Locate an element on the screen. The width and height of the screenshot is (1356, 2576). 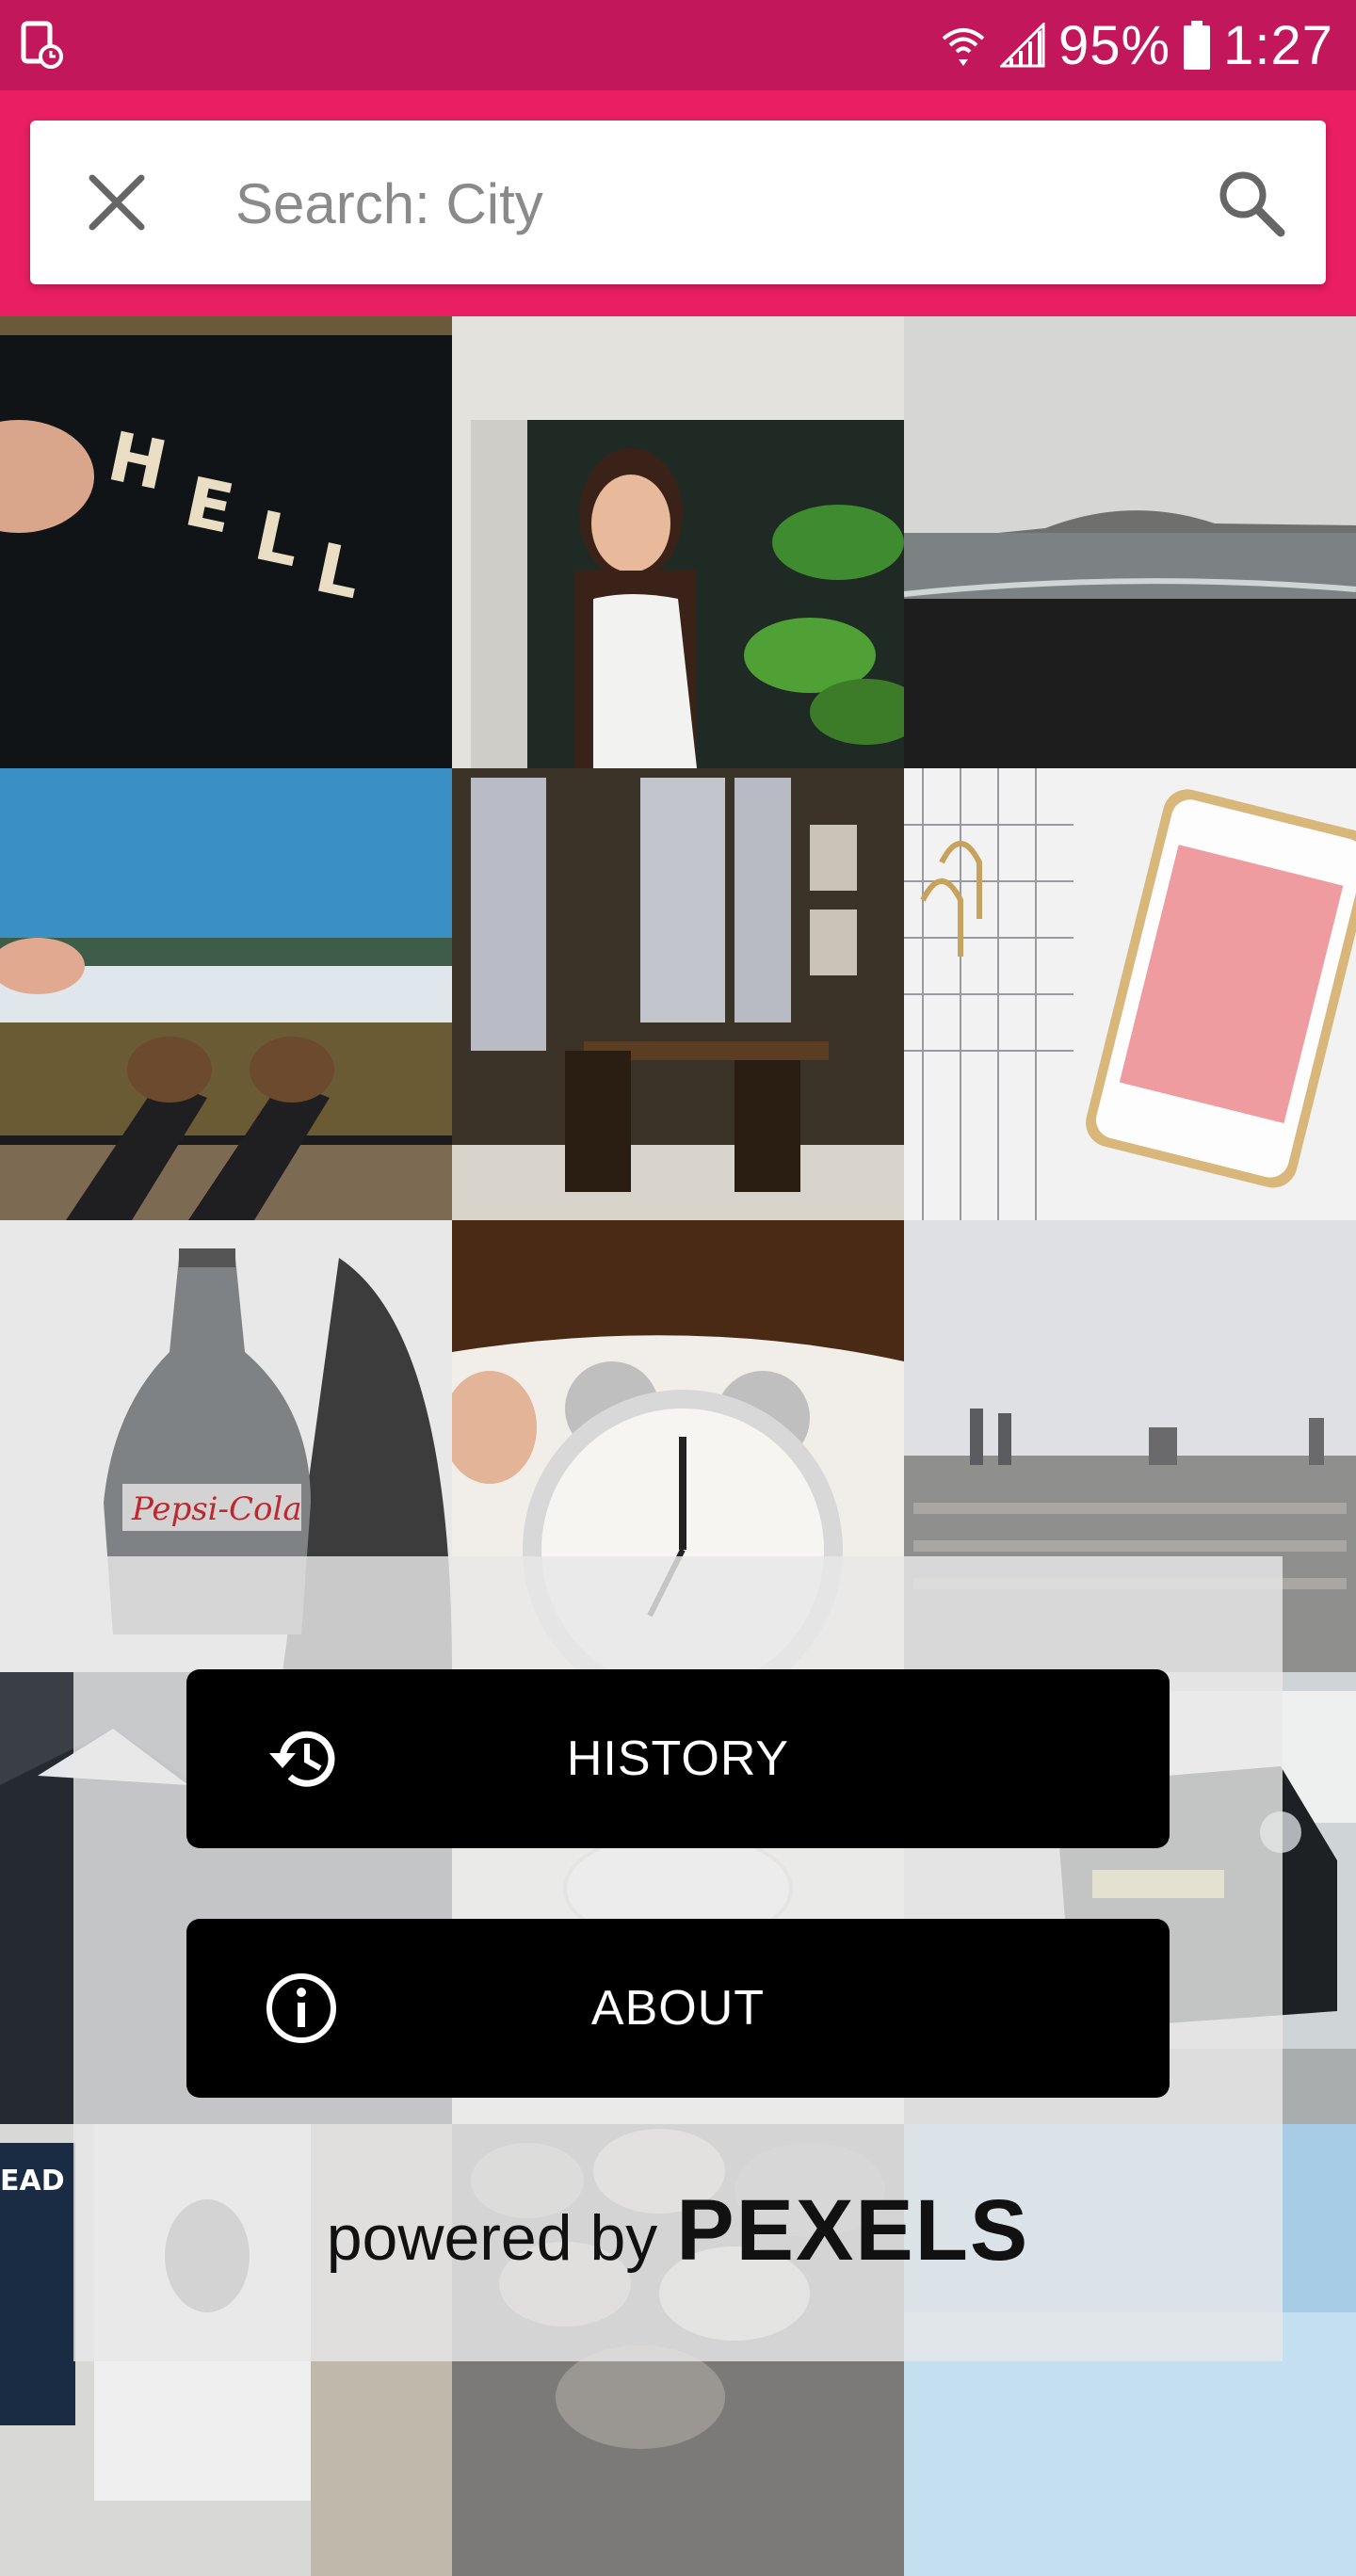
pexels-logo: PEXELS is located at coordinates (853, 2230).